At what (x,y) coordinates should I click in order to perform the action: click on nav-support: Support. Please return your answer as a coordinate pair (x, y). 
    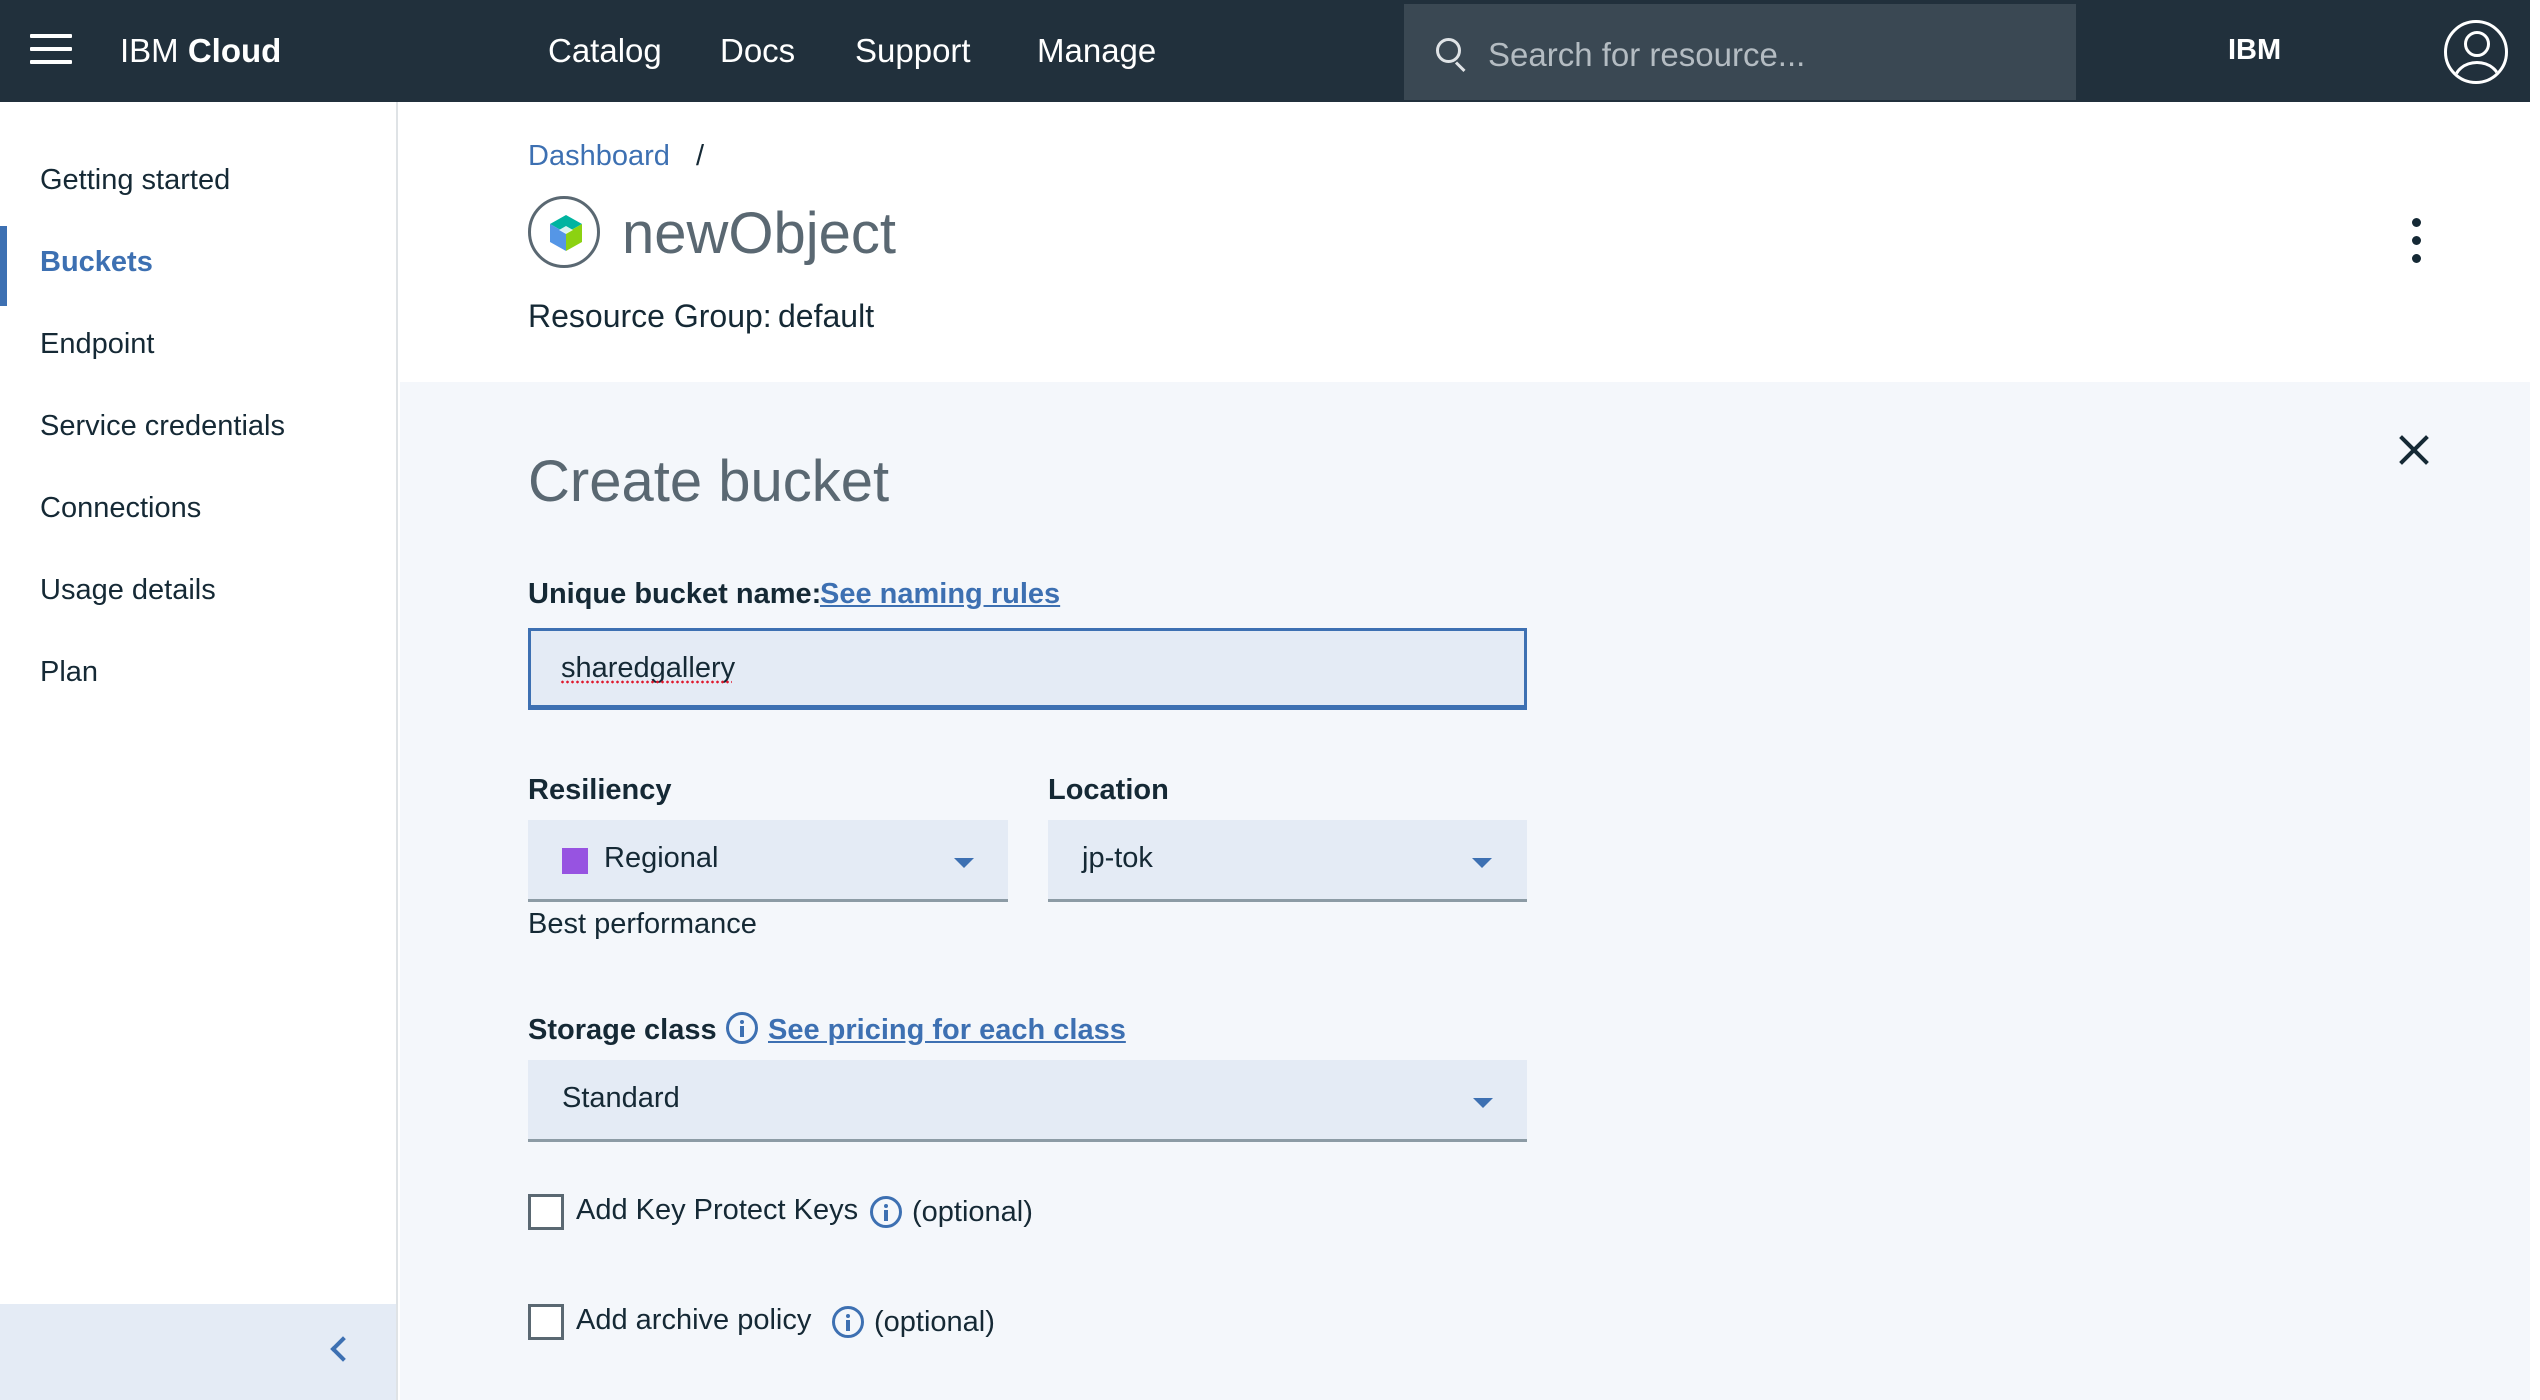
    Looking at the image, I should click on (913, 51).